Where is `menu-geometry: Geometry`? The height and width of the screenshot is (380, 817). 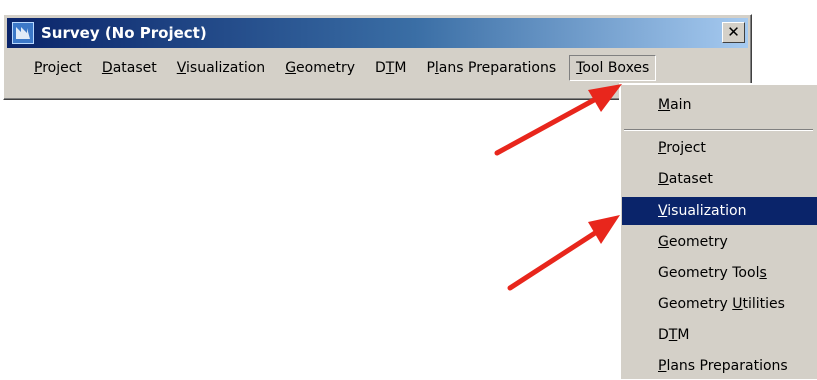 menu-geometry: Geometry is located at coordinates (320, 68).